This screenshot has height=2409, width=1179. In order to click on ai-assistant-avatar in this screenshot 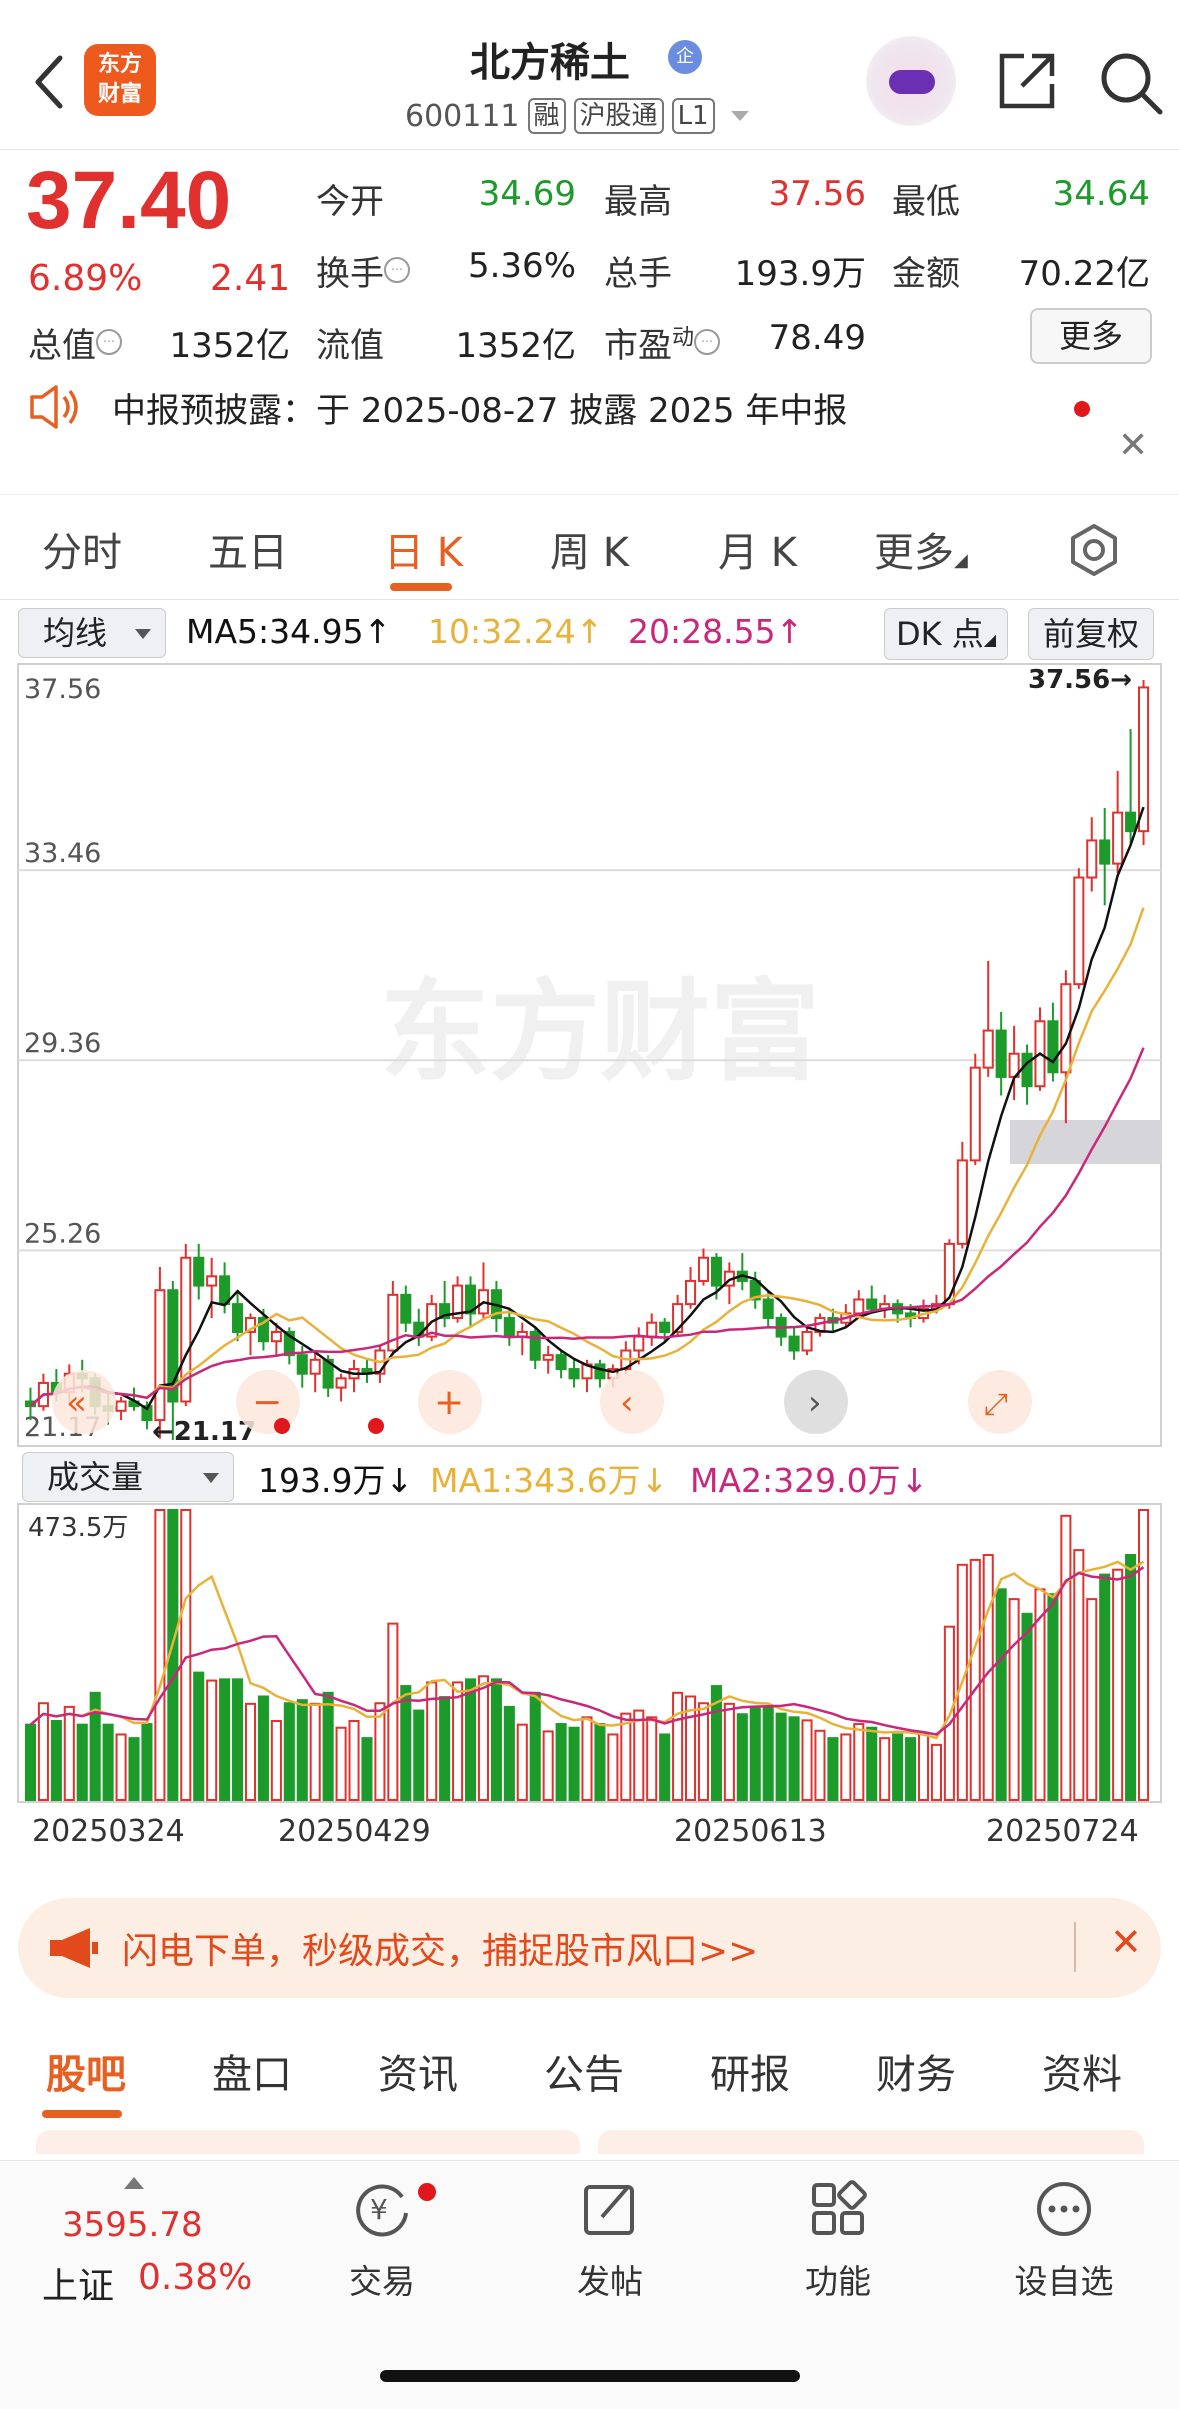, I will do `click(911, 81)`.